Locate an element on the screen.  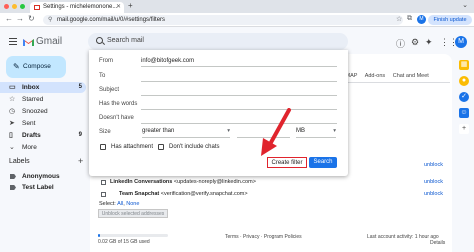
tab-close-icon: ✕ is located at coordinates (118, 7).